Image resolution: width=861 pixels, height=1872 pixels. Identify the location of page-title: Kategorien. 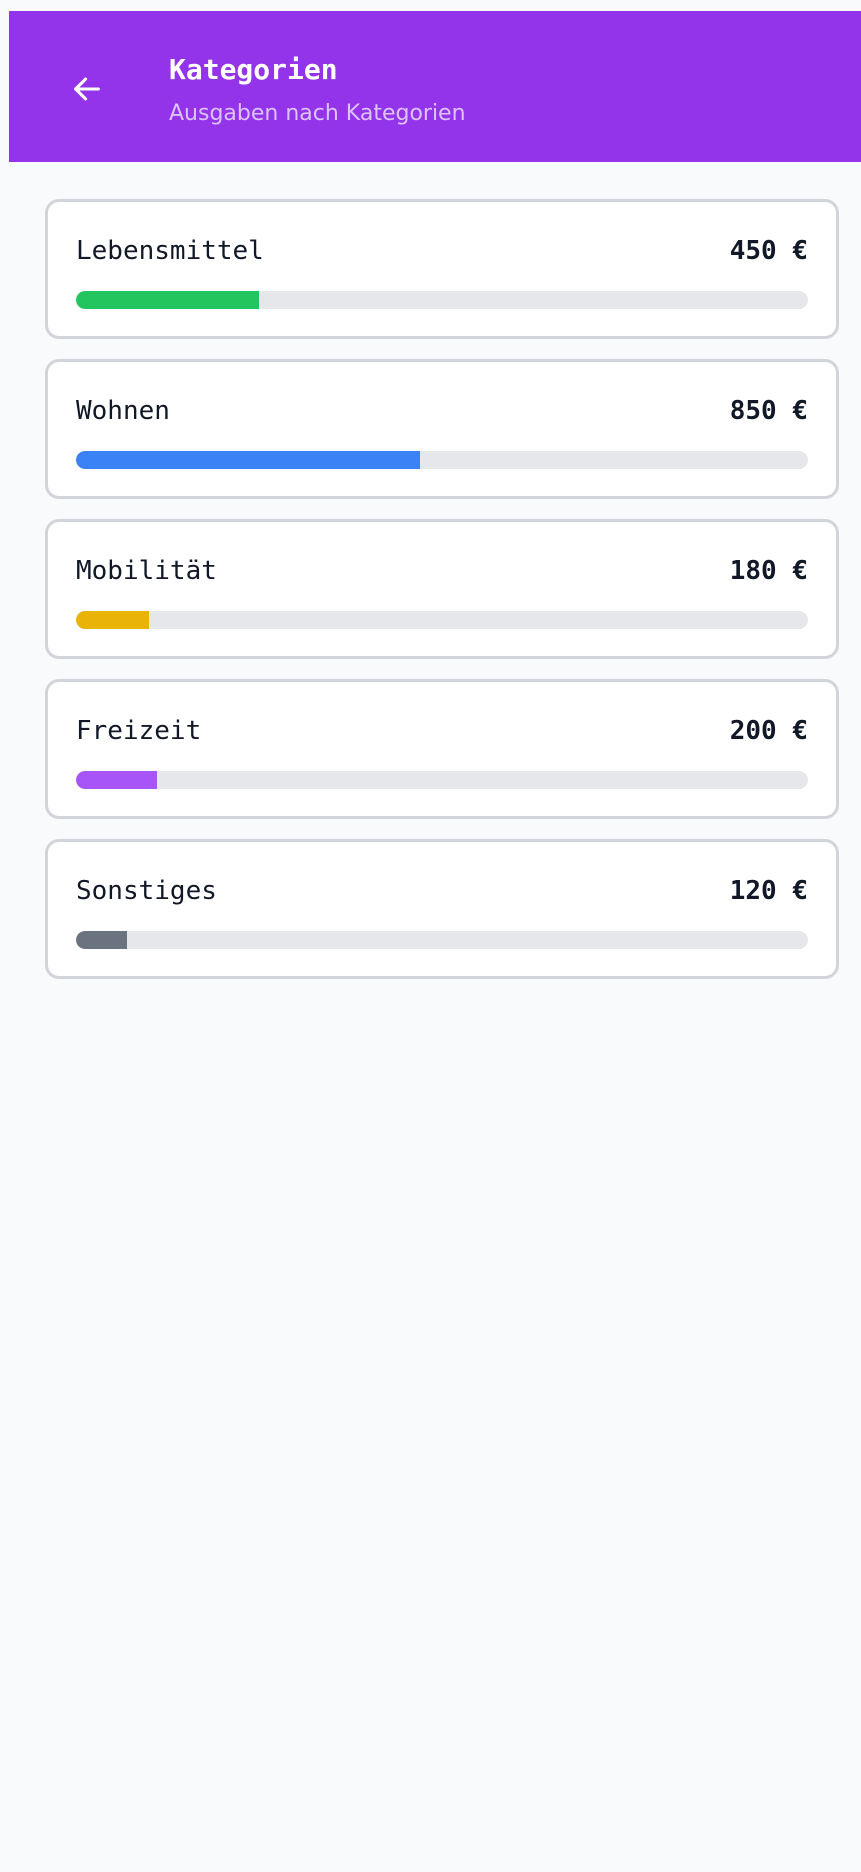
(253, 69).